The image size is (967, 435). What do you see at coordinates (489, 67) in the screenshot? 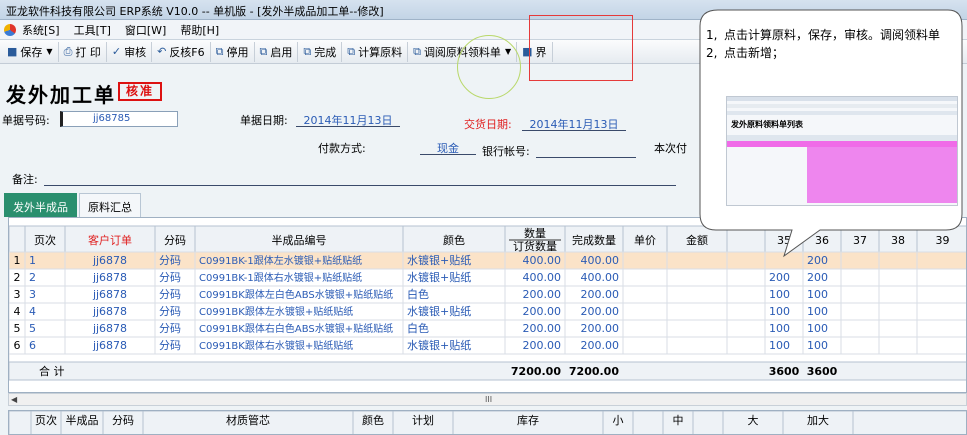
I see `highlight-circle` at bounding box center [489, 67].